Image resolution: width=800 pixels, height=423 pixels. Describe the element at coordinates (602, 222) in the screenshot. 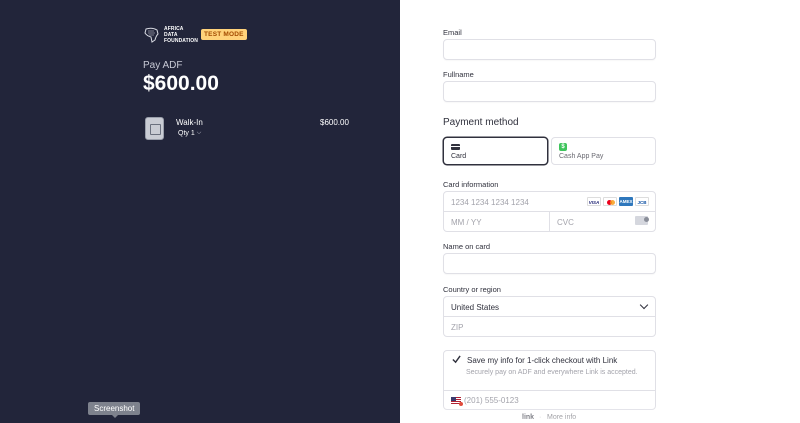

I see `cvc-field: CVC` at that location.